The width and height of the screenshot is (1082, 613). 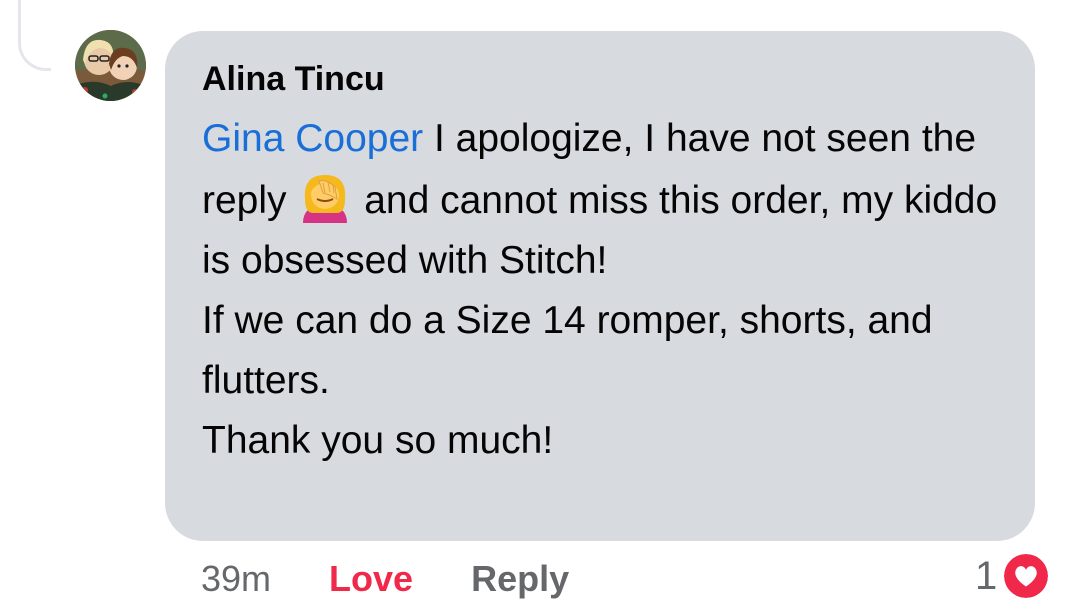 I want to click on reaction-summary: 1, so click(x=1013, y=576).